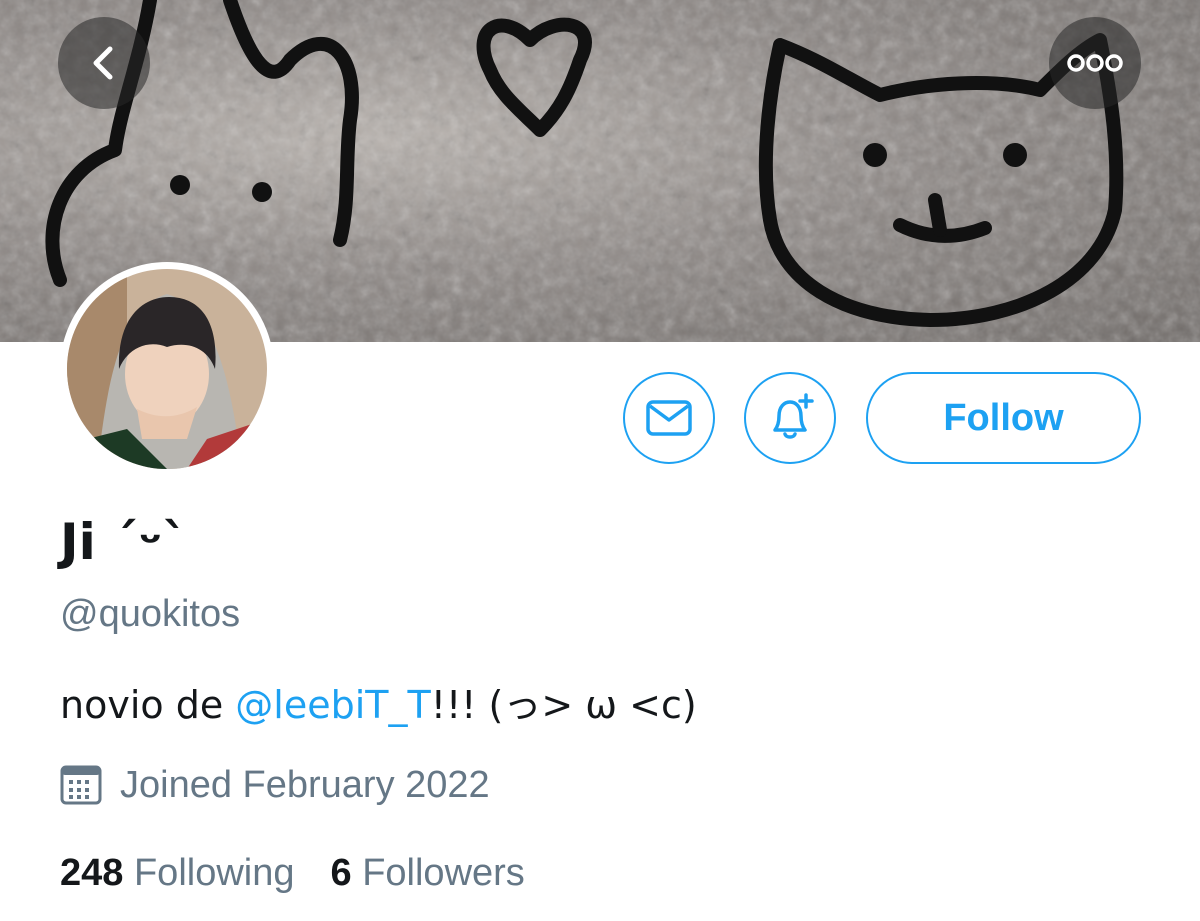 The image size is (1200, 921). What do you see at coordinates (150, 614) in the screenshot?
I see `user-handle: @quokitos` at bounding box center [150, 614].